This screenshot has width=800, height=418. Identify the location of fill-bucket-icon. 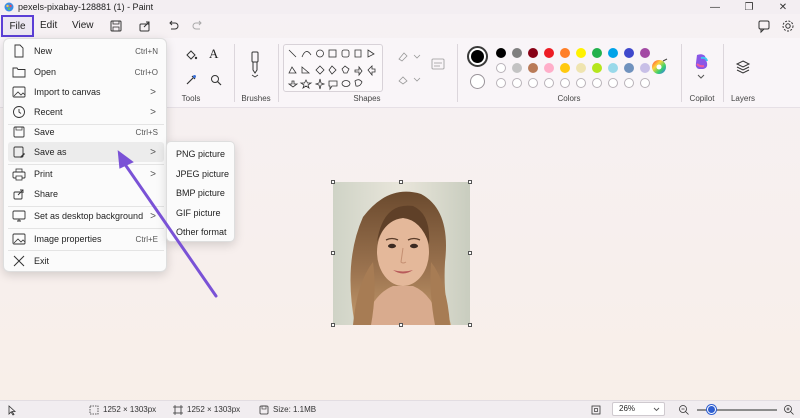
(191, 55).